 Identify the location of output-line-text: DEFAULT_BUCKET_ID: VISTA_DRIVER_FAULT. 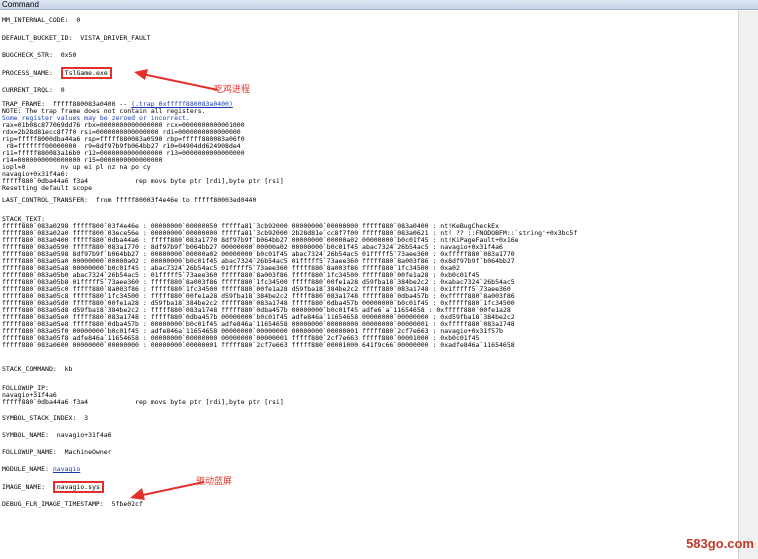
(76, 38).